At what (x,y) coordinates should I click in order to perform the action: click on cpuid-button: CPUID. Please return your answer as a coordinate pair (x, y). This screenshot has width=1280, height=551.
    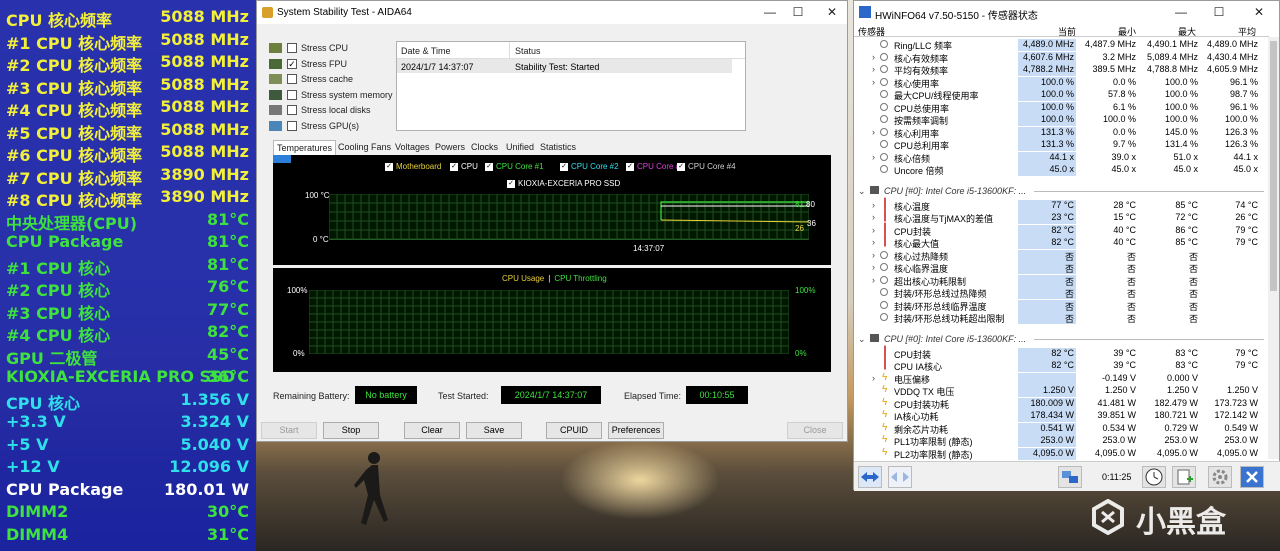
    Looking at the image, I should click on (574, 430).